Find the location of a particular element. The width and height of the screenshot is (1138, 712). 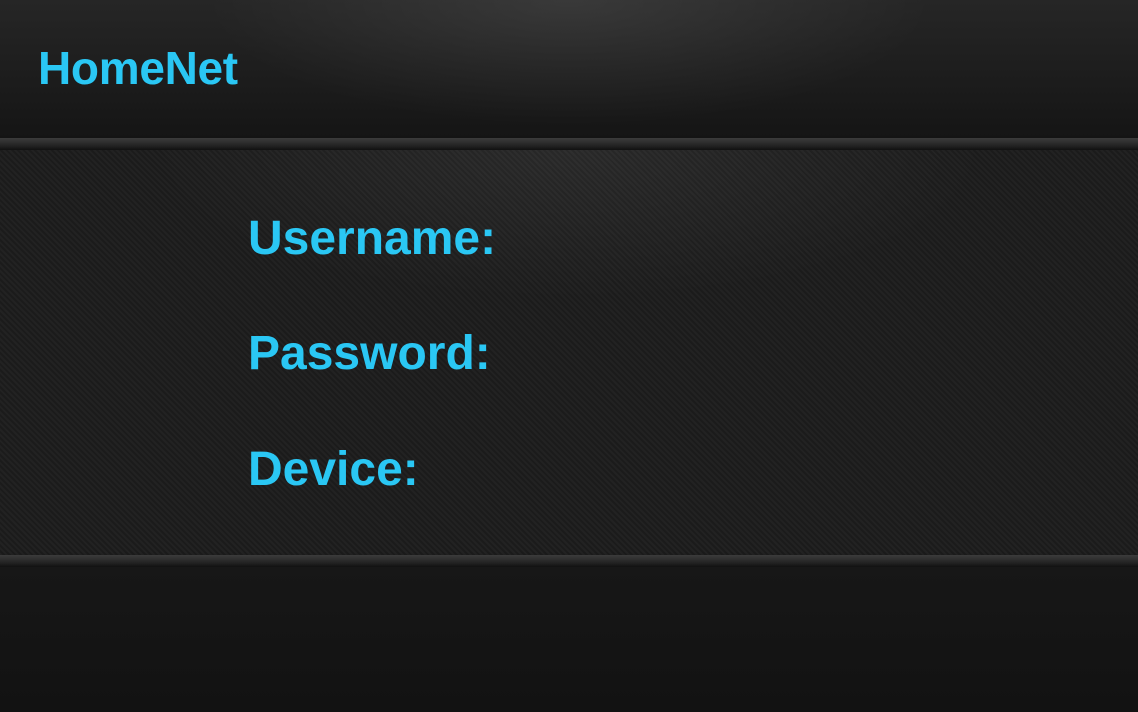

header-divider is located at coordinates (569, 144).